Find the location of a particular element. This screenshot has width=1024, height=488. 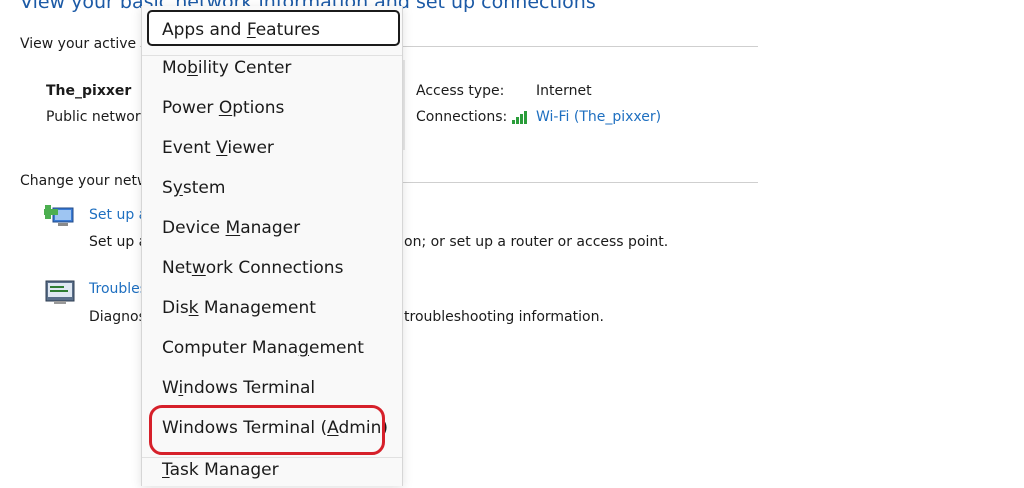

menu-item-label: ement is located at coordinates (336, 348).